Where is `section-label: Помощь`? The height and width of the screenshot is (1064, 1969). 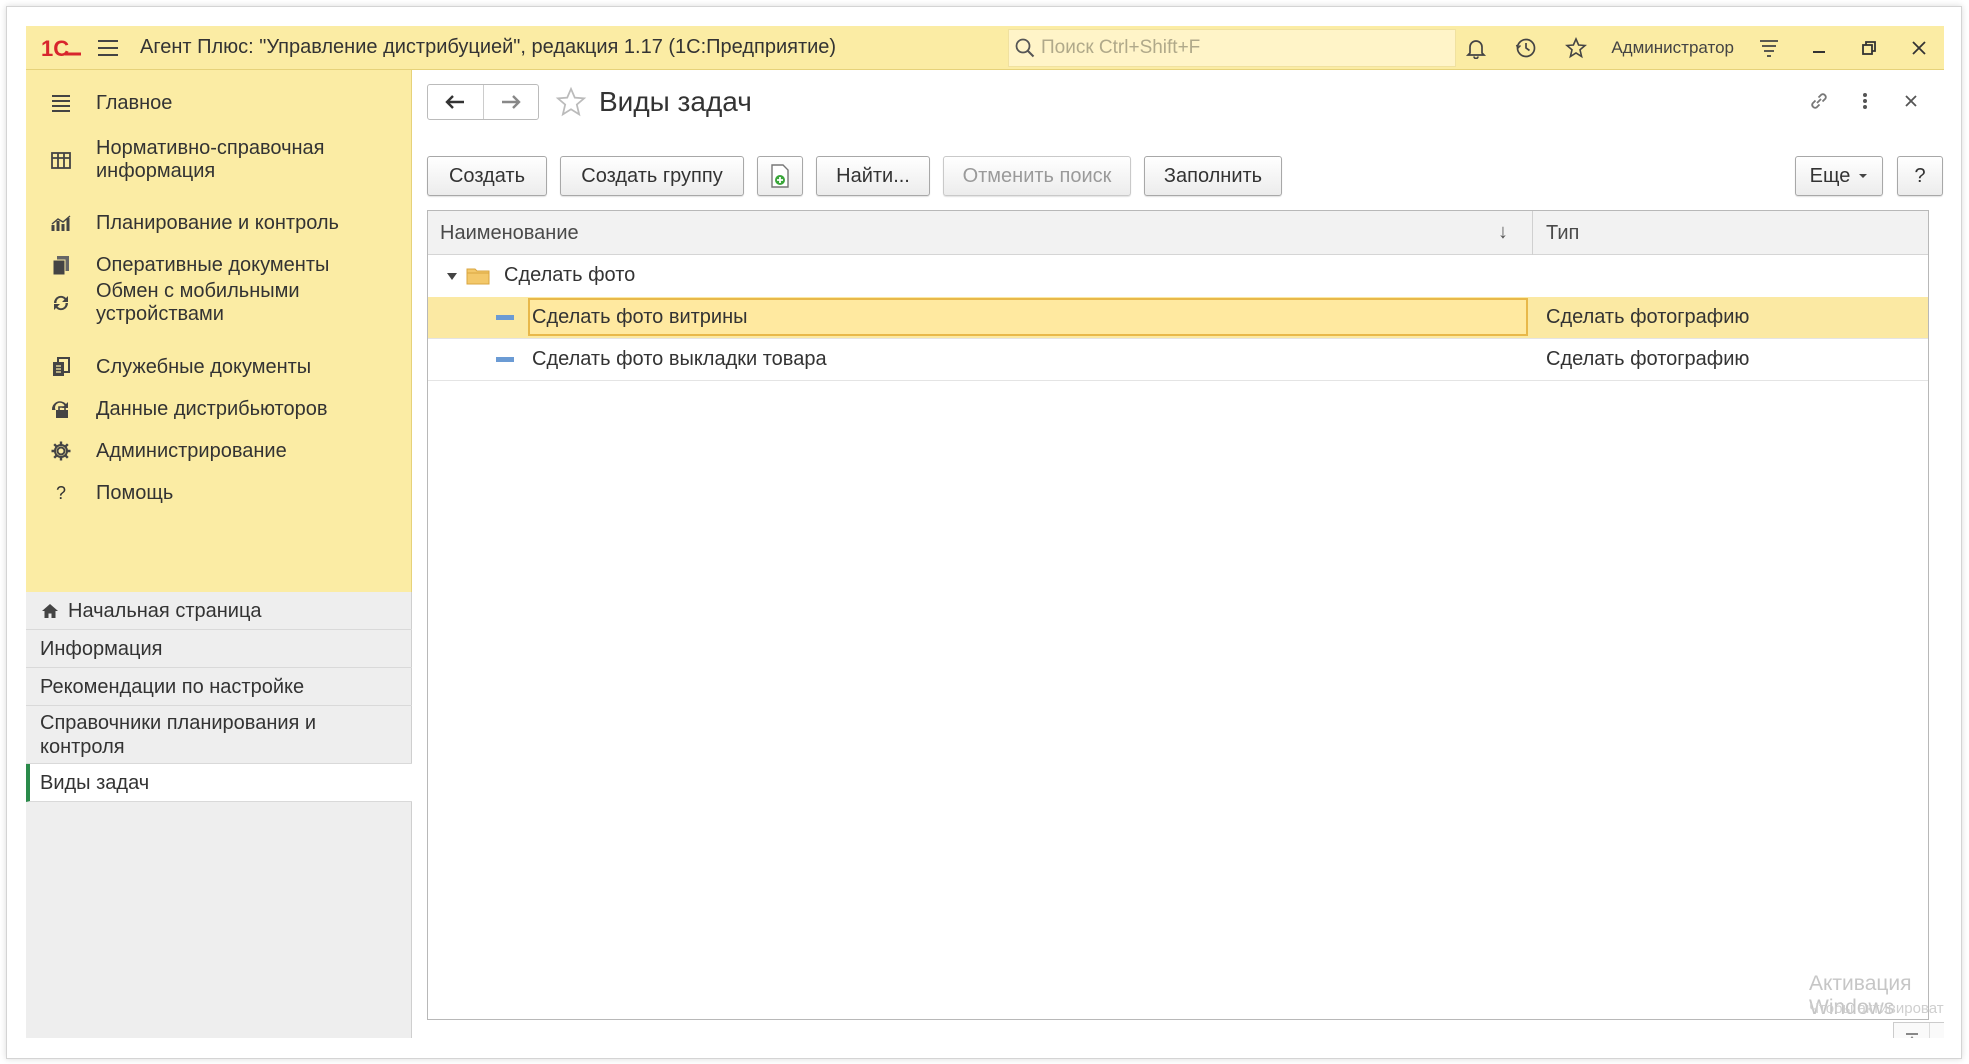
section-label: Помощь is located at coordinates (135, 492).